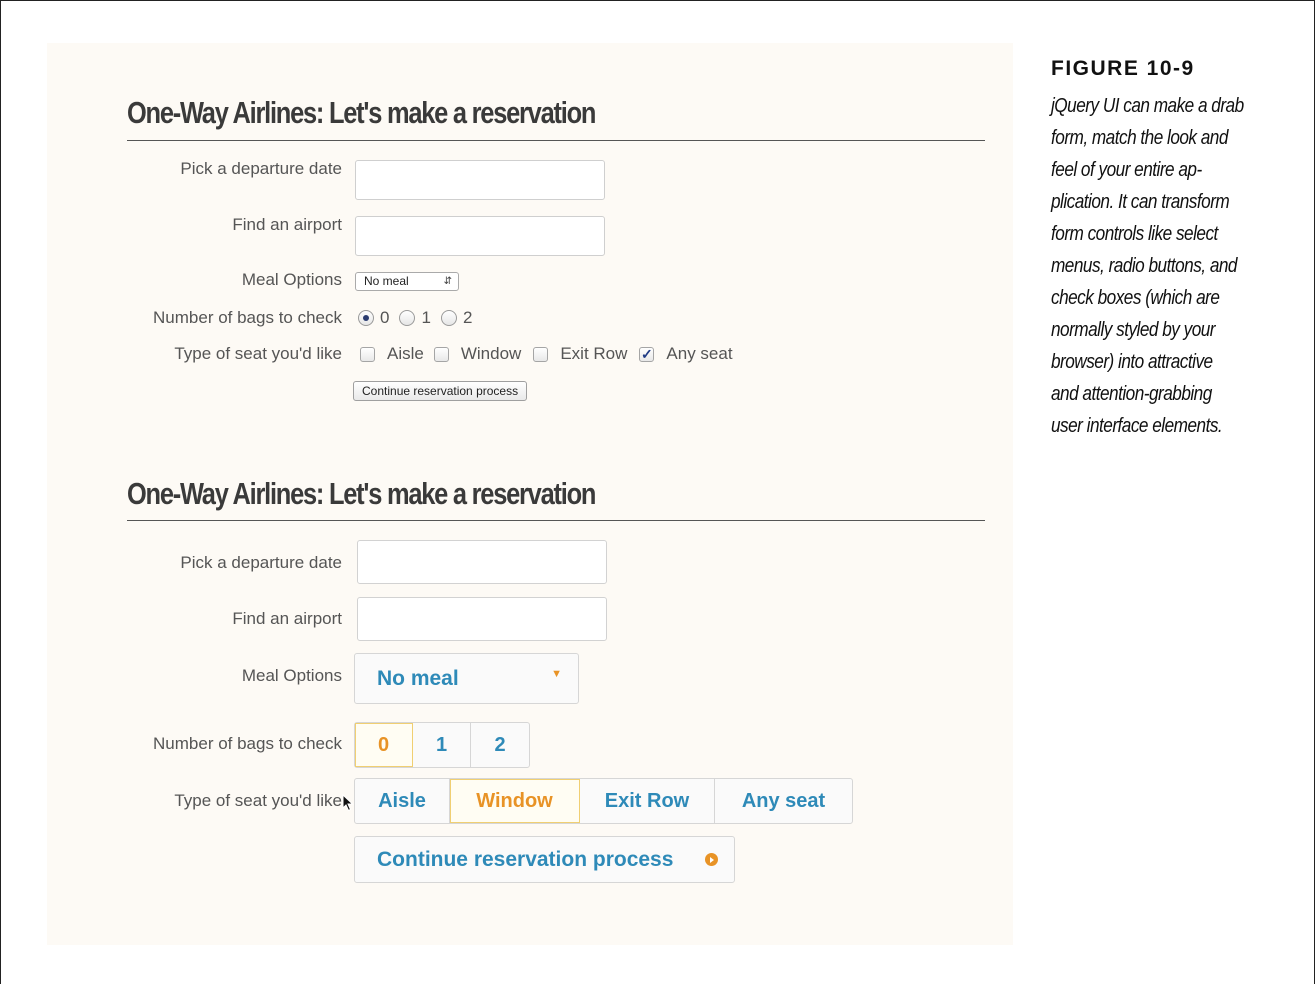 The height and width of the screenshot is (984, 1315). I want to click on form-plain-date-label: Pick a departure date, so click(261, 168).